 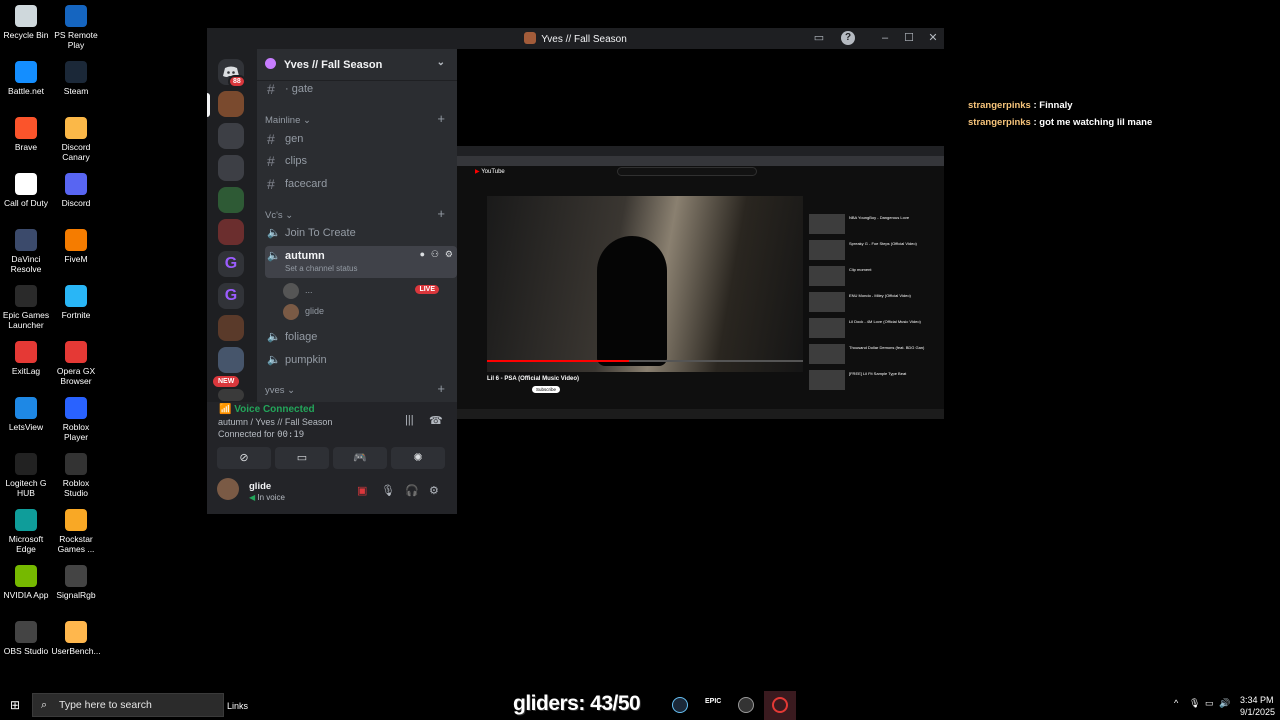 I want to click on chat-user: strangerpinks, so click(x=999, y=105).